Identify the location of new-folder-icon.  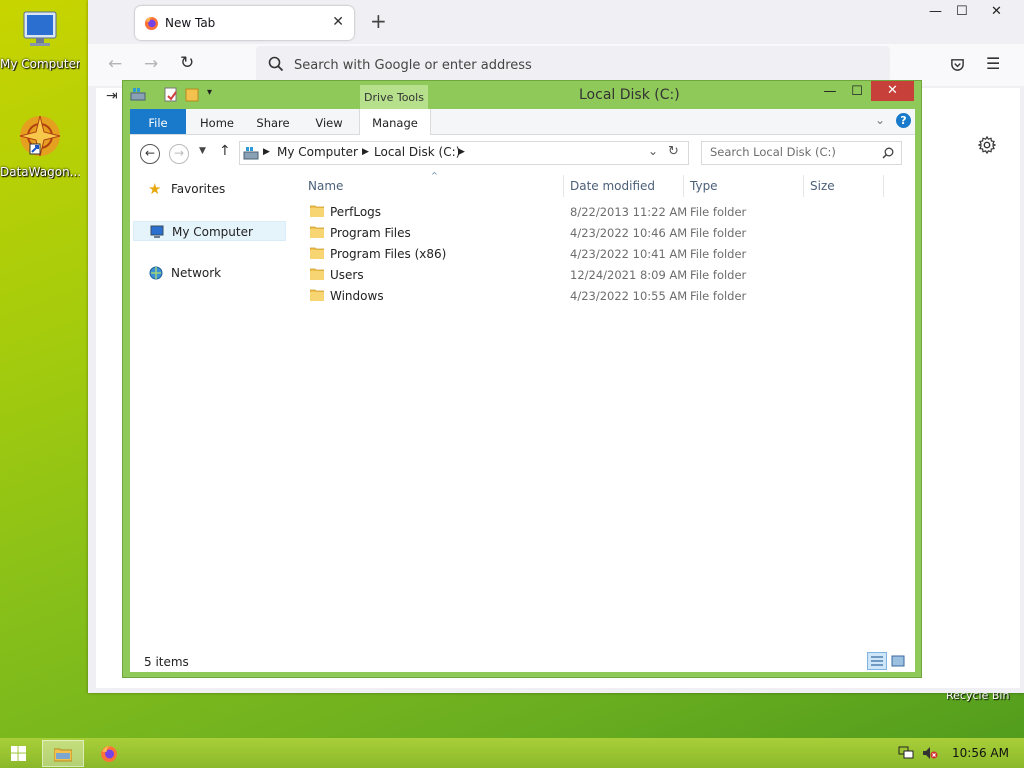
(192, 94).